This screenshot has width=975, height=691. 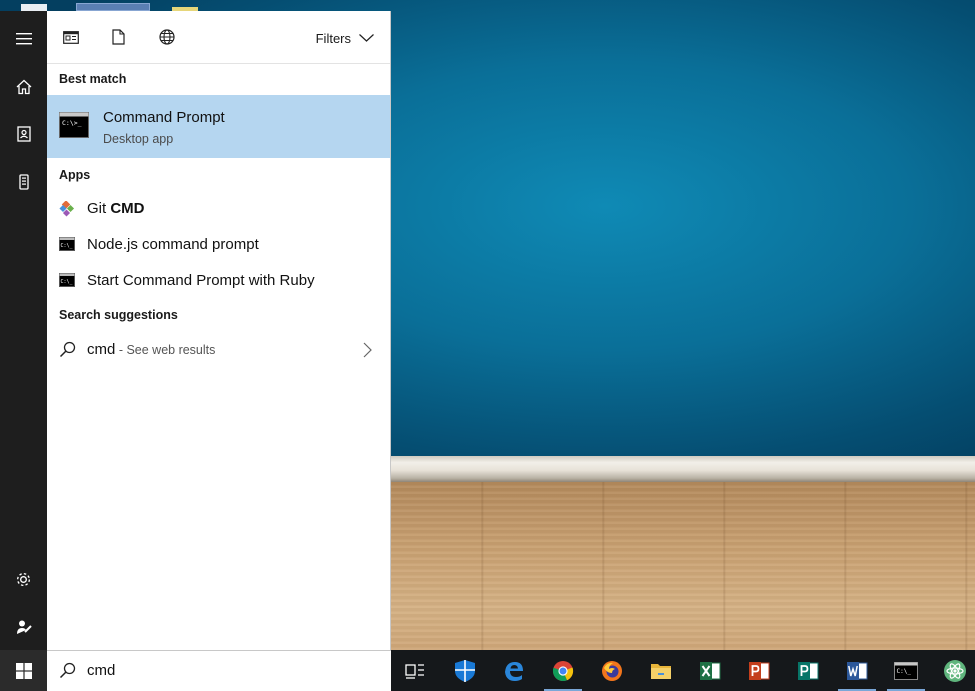 What do you see at coordinates (113, 7) in the screenshot?
I see `desktop-icon-selected` at bounding box center [113, 7].